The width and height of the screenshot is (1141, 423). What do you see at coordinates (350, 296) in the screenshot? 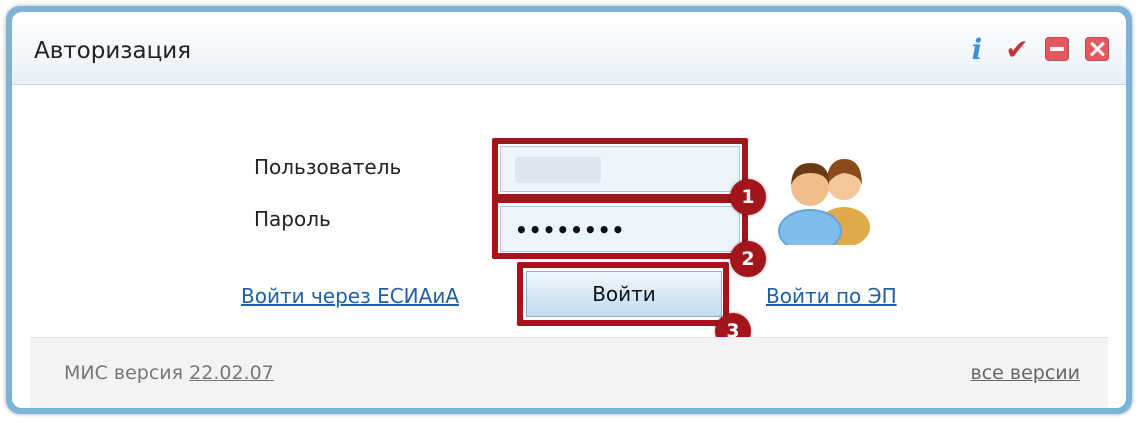
I see `esia-login-link: Войти через ЕСИАиА` at bounding box center [350, 296].